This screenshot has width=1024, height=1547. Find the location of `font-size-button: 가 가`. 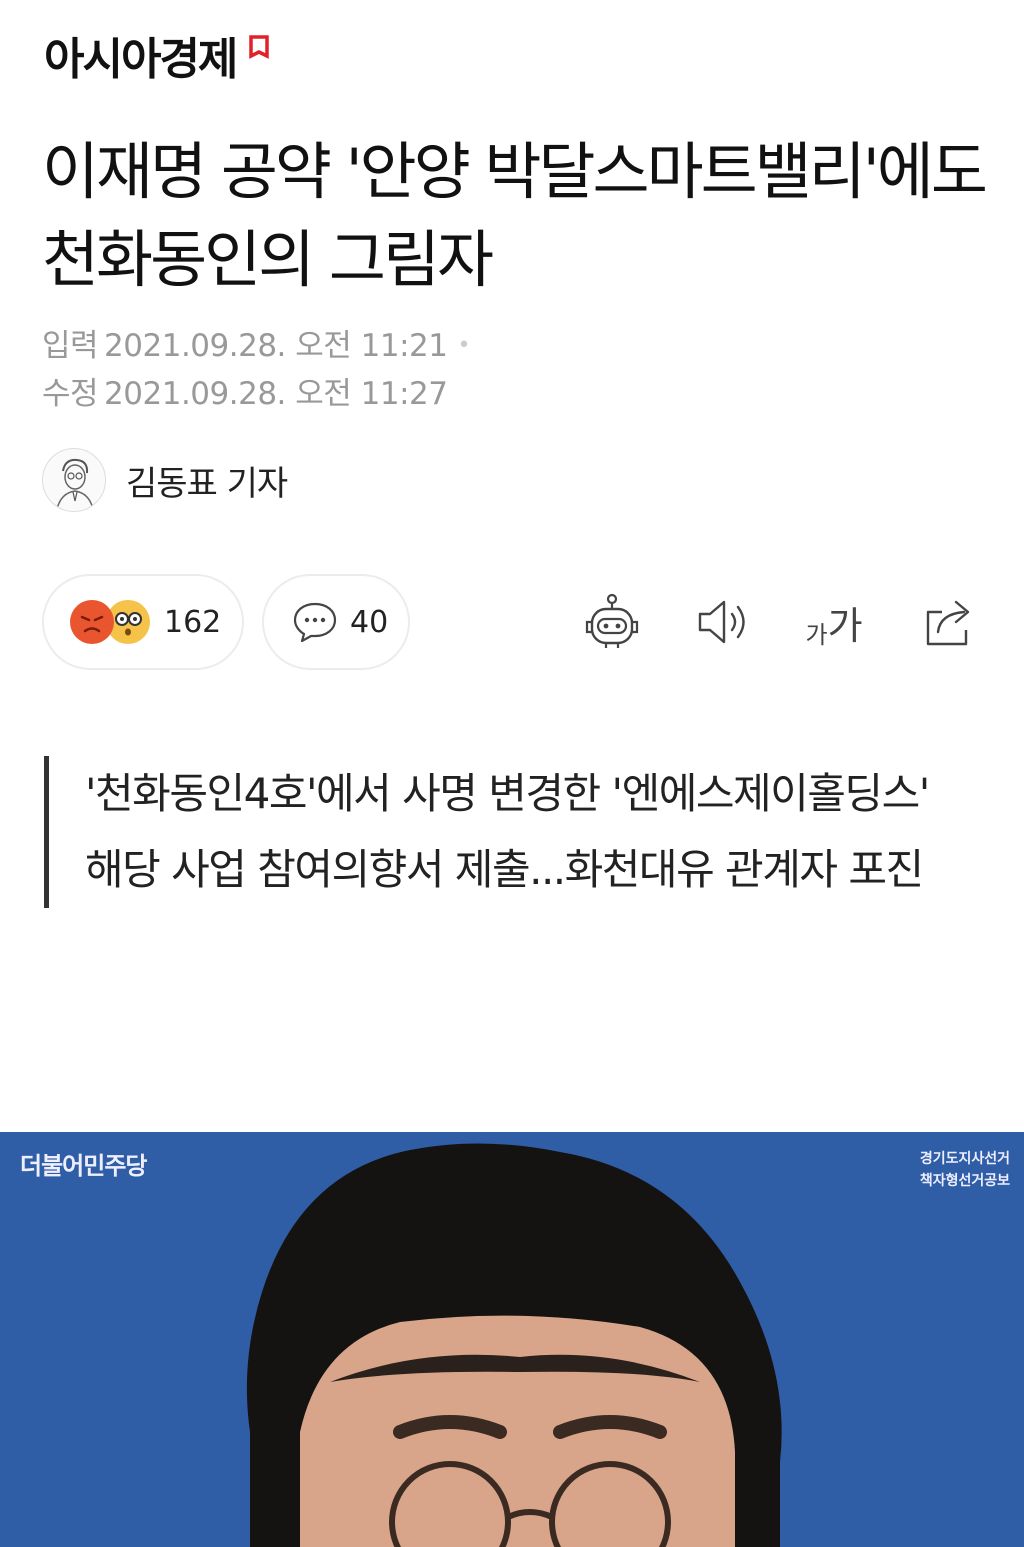

font-size-button: 가 가 is located at coordinates (834, 622).